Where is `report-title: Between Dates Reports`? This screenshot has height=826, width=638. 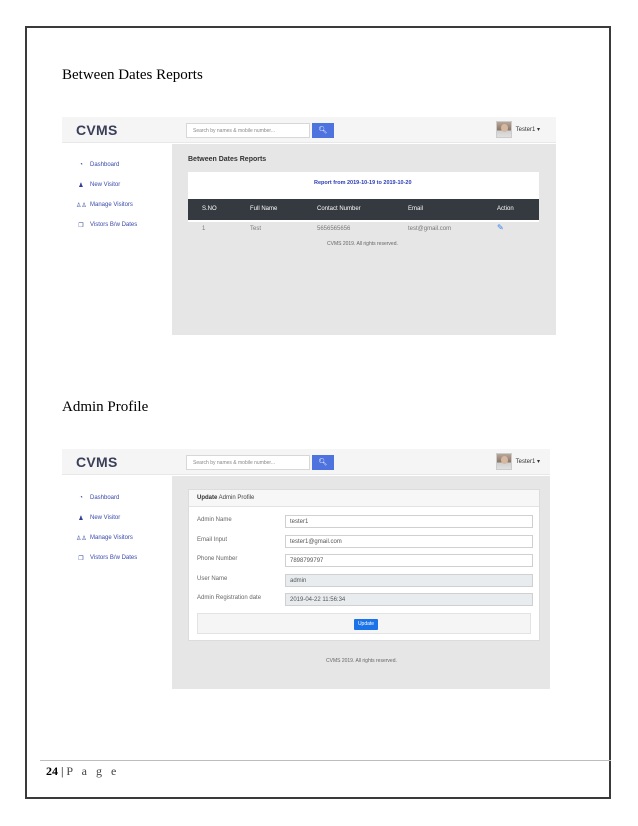
report-title: Between Dates Reports is located at coordinates (227, 159).